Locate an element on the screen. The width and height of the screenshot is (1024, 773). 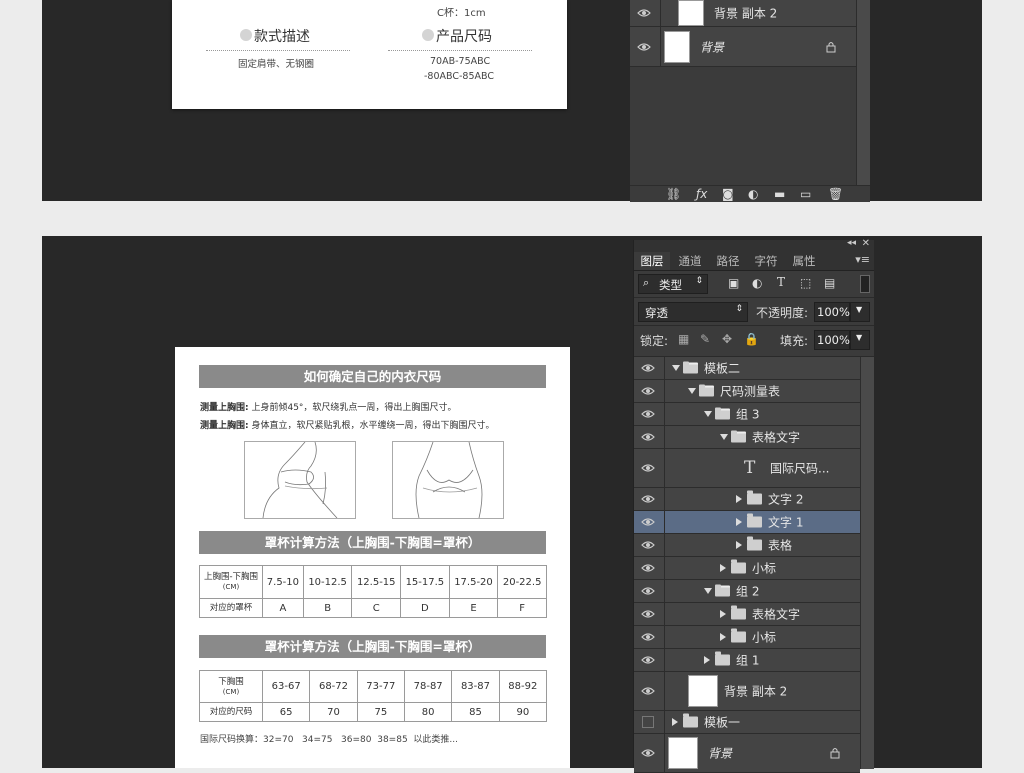
eye-icon is located at coordinates (648, 545).